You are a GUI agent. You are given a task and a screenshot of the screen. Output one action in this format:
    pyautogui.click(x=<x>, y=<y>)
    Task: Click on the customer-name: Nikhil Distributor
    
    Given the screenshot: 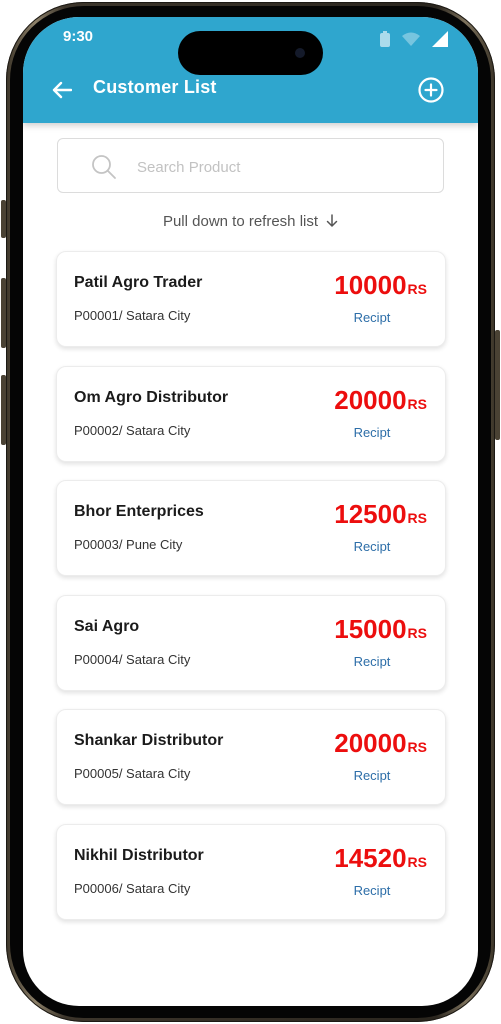 What is the action you would take?
    pyautogui.click(x=139, y=855)
    